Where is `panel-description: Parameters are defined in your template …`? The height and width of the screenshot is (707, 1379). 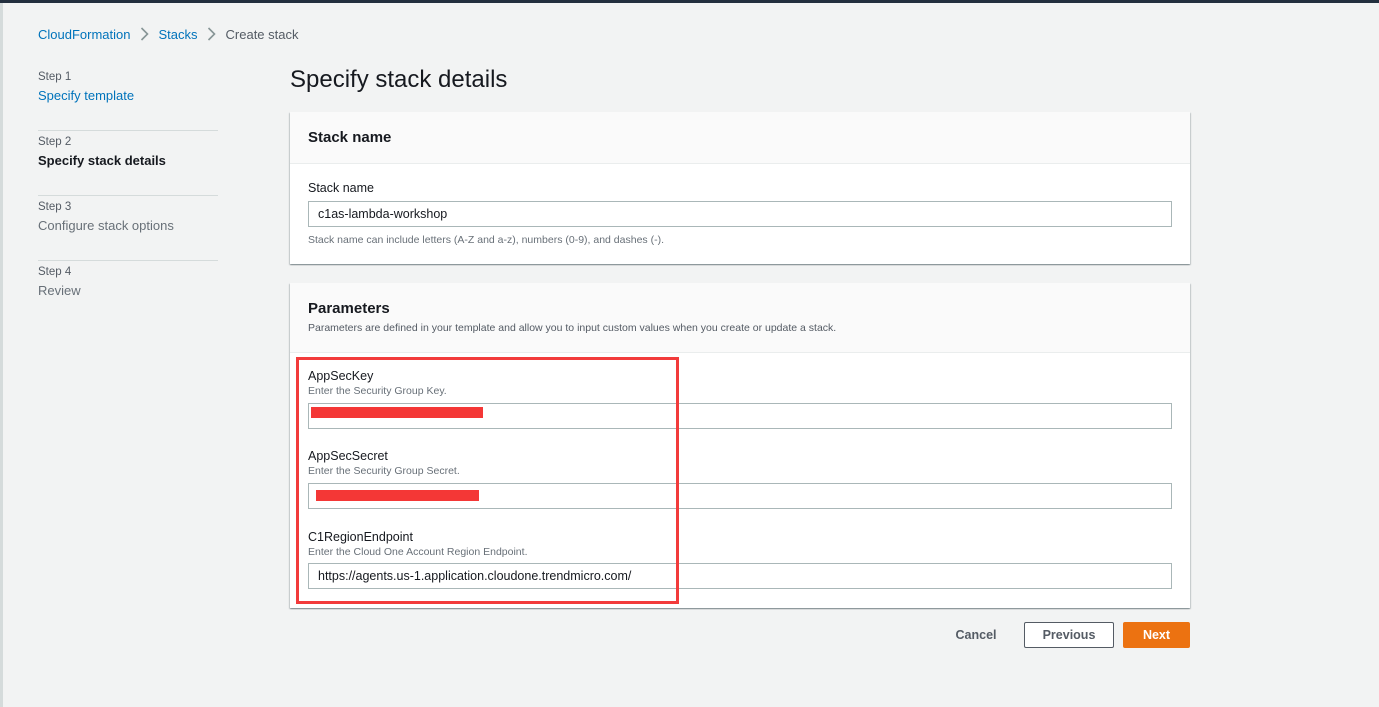
panel-description: Parameters are defined in your template … is located at coordinates (572, 328).